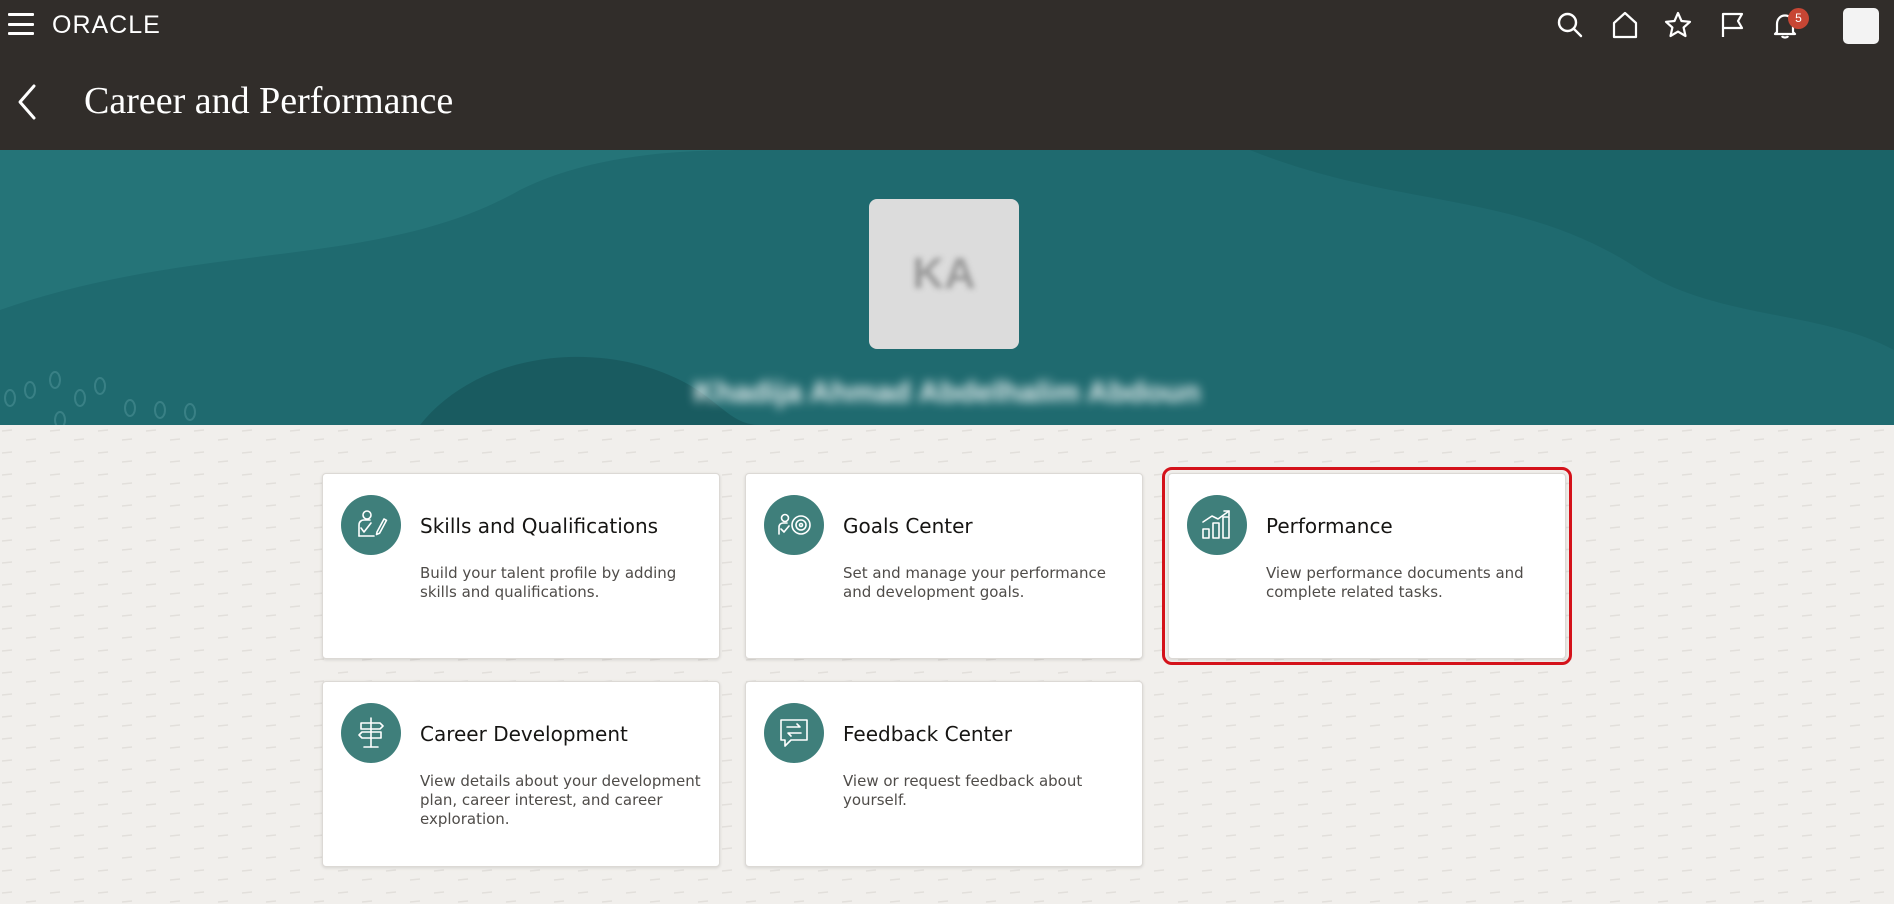 The width and height of the screenshot is (1894, 904). I want to click on star-icon, so click(1678, 25).